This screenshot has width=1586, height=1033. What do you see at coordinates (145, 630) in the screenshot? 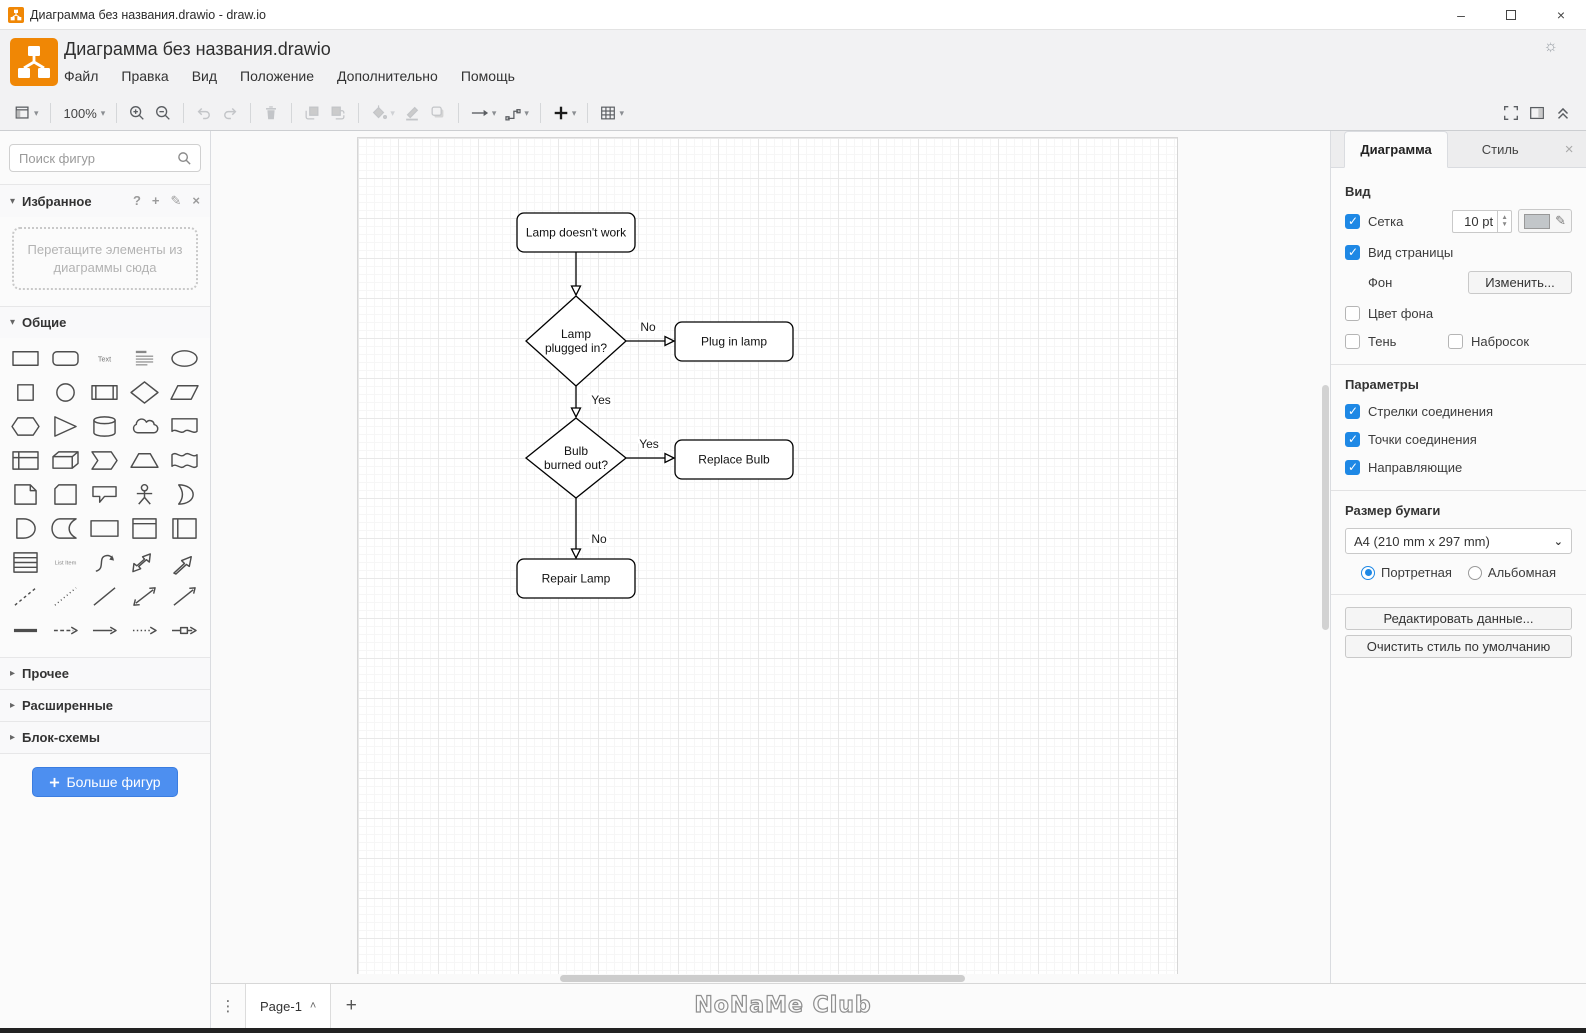
I see `shape-dotted-edge` at bounding box center [145, 630].